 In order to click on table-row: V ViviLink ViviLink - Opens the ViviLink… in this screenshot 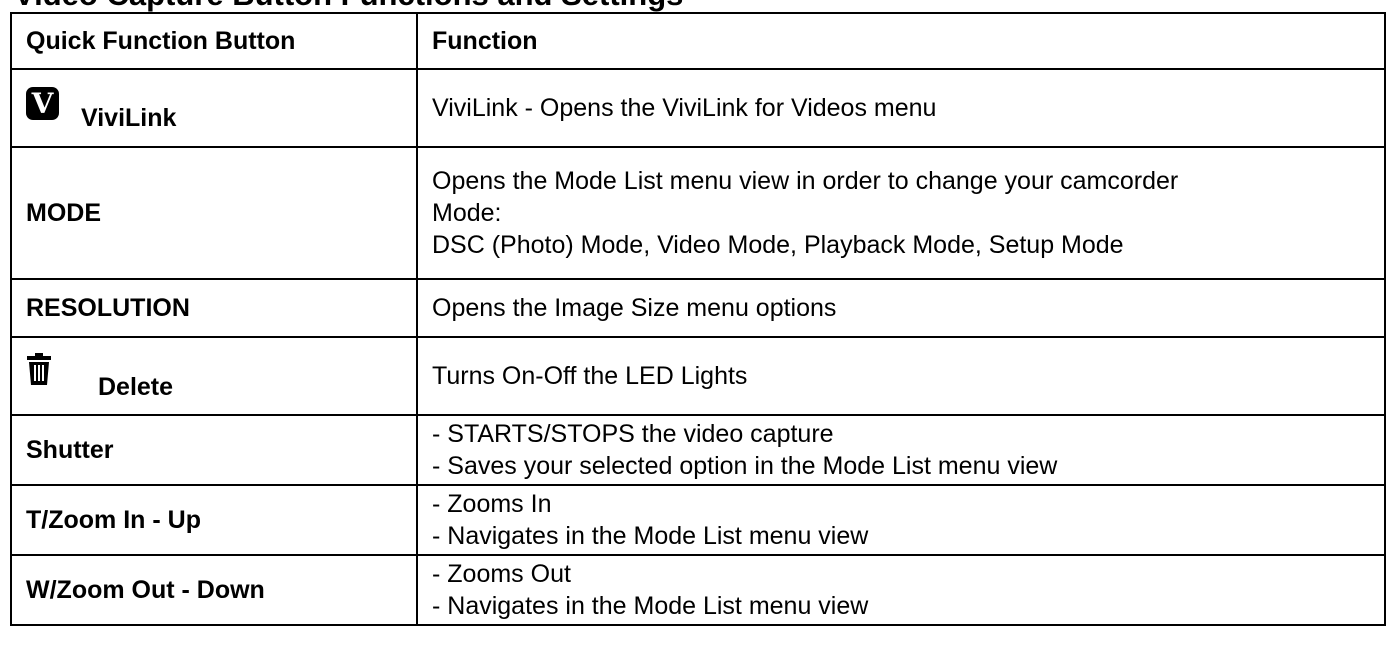, I will do `click(698, 108)`.